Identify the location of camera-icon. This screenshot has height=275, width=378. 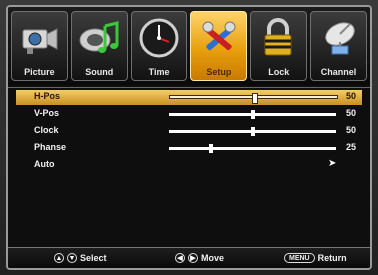
(40, 41).